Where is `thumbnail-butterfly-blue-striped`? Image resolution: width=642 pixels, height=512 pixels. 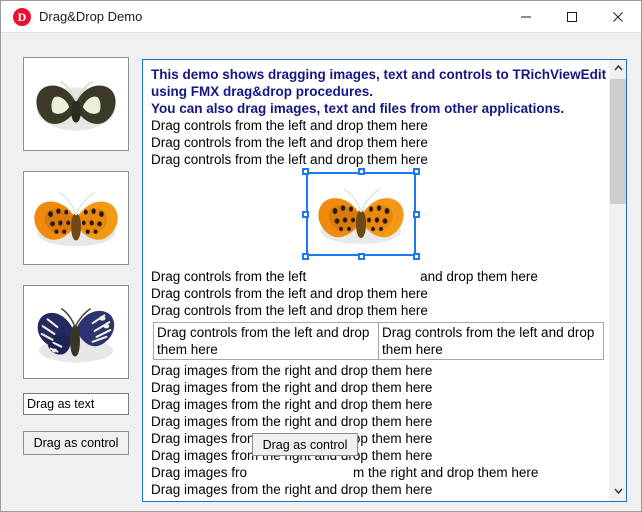 thumbnail-butterfly-blue-striped is located at coordinates (76, 332).